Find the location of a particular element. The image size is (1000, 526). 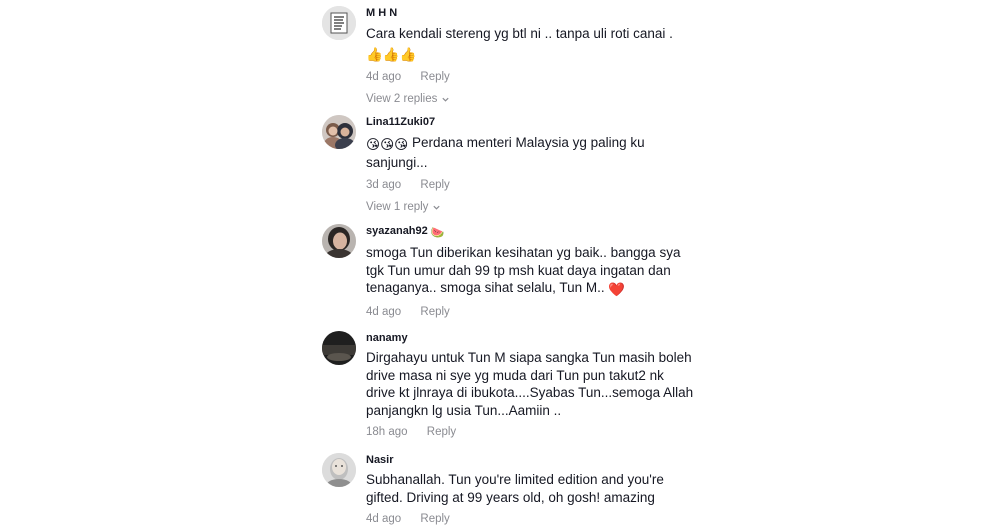

view-replies-button: View 2 replies is located at coordinates (408, 99).